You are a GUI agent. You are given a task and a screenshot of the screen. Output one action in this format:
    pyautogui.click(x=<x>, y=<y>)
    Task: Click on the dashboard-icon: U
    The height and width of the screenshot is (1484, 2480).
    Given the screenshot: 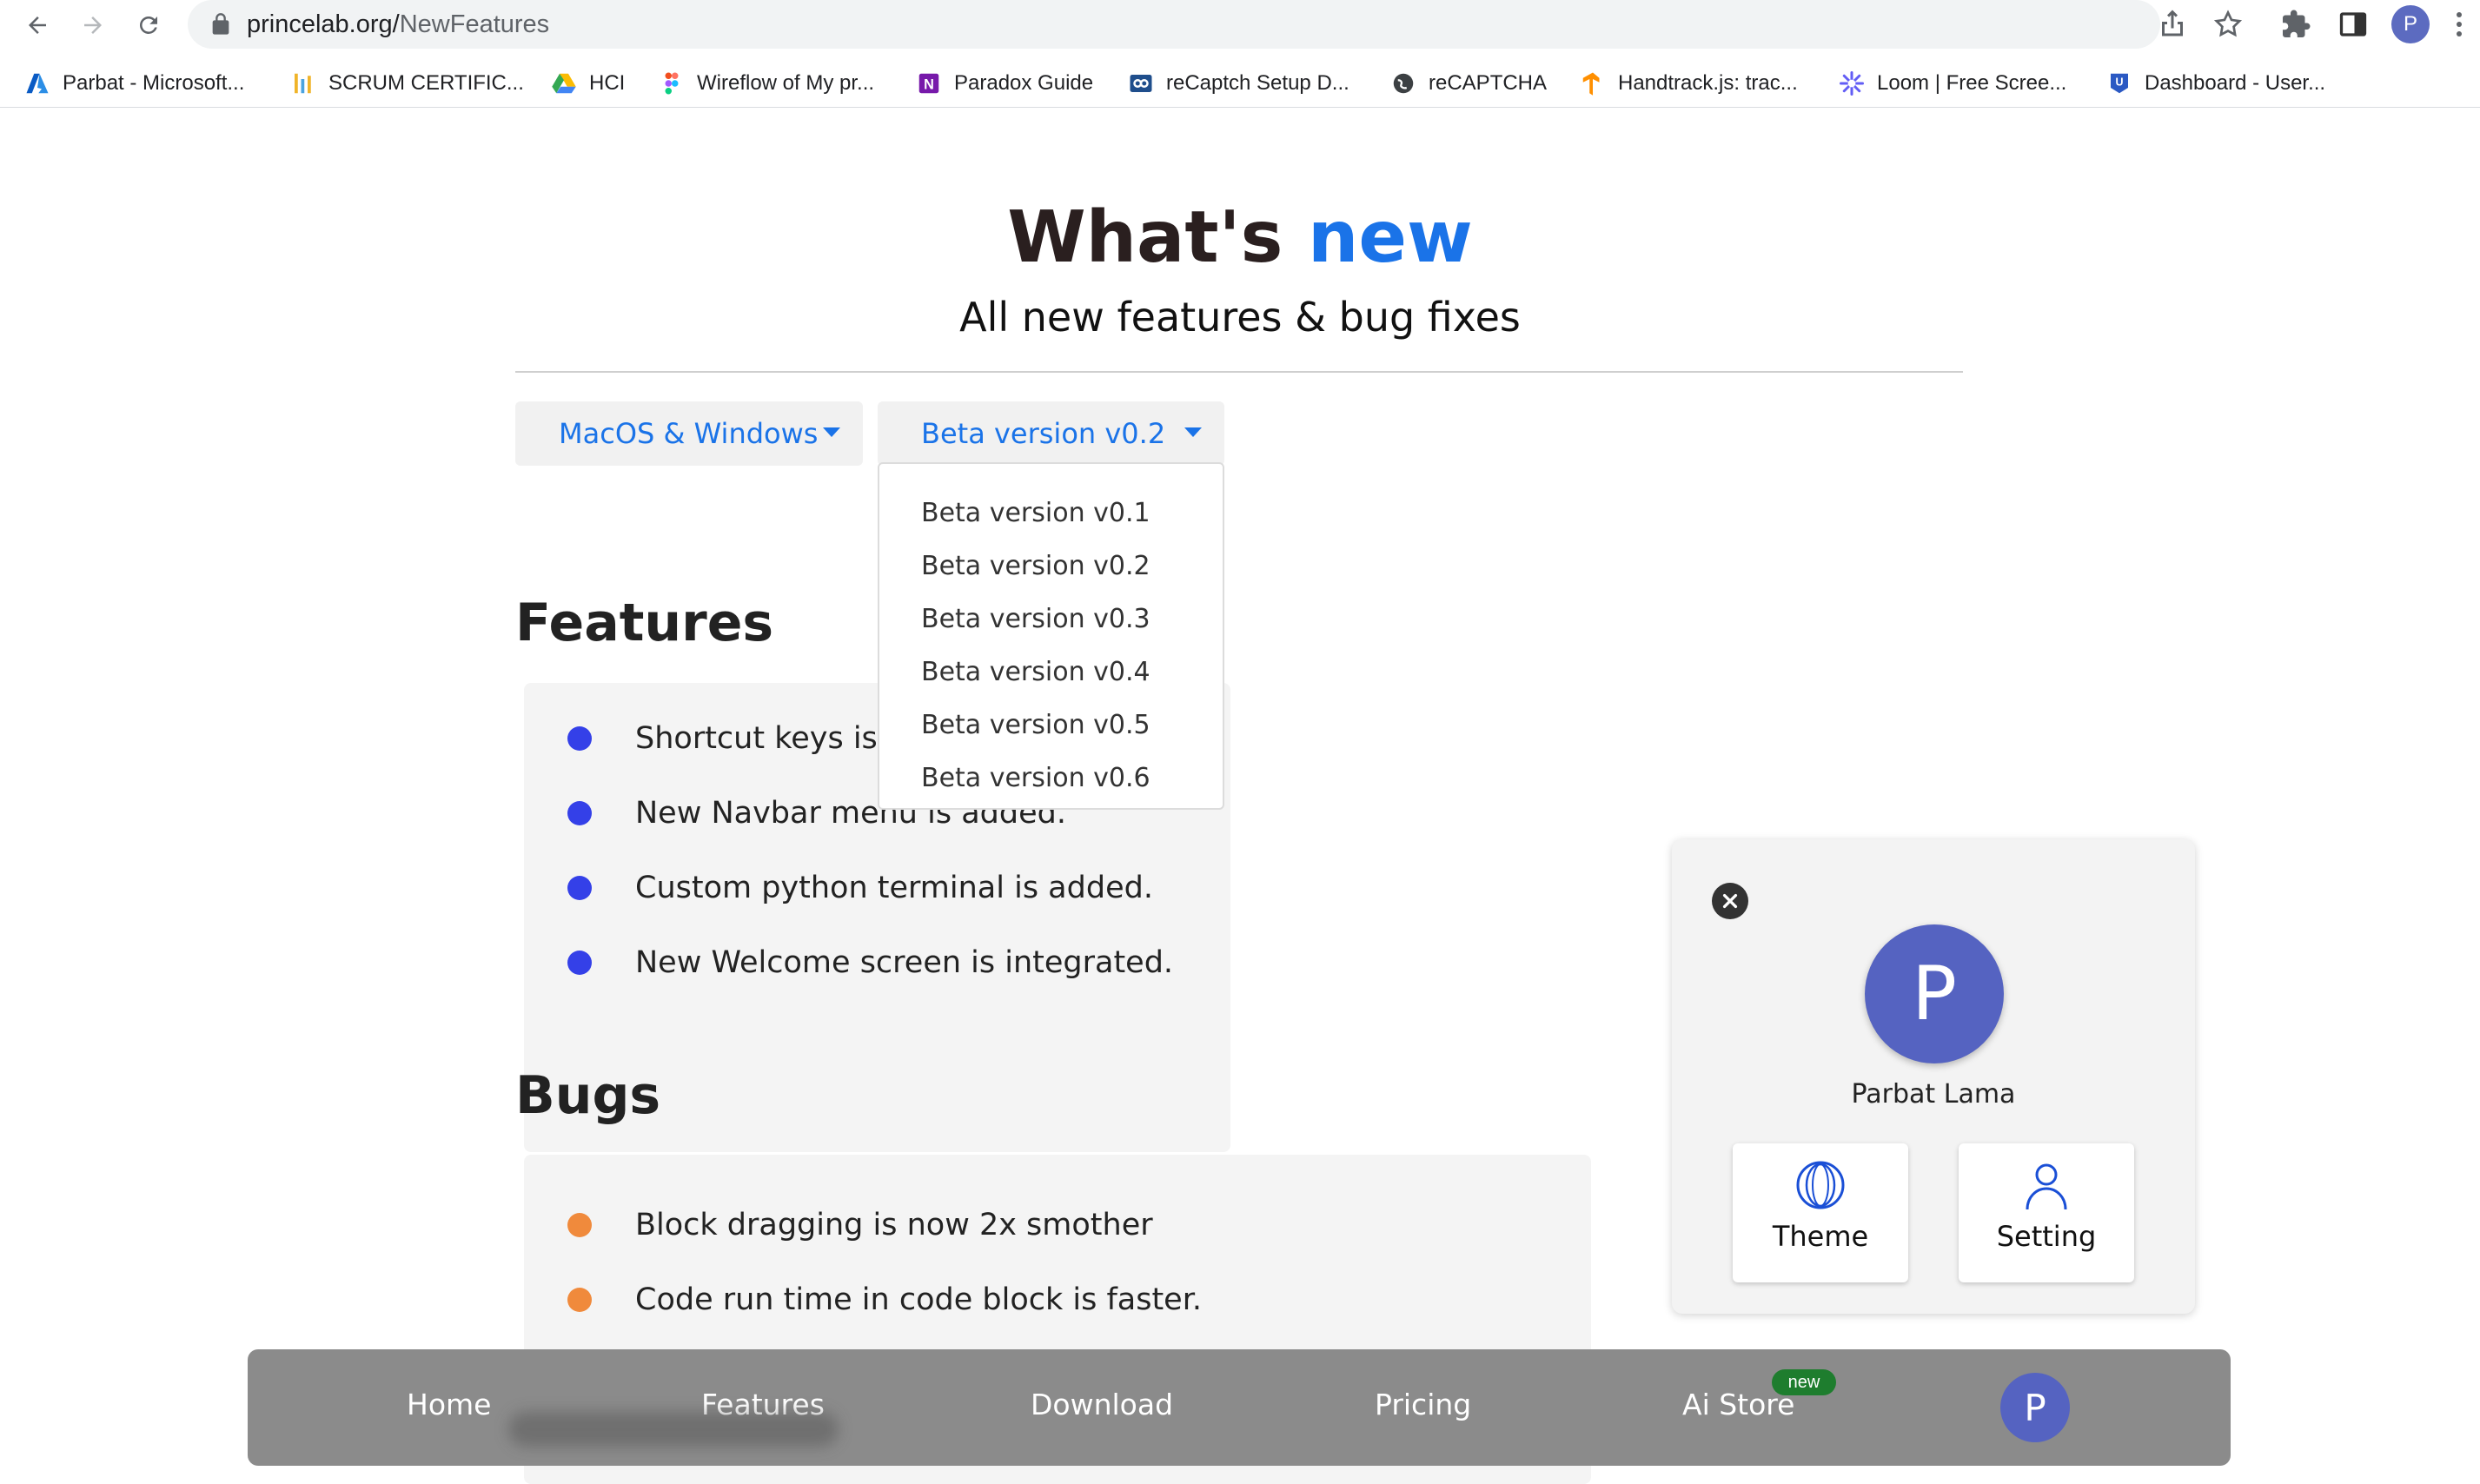 What is the action you would take?
    pyautogui.click(x=2119, y=83)
    